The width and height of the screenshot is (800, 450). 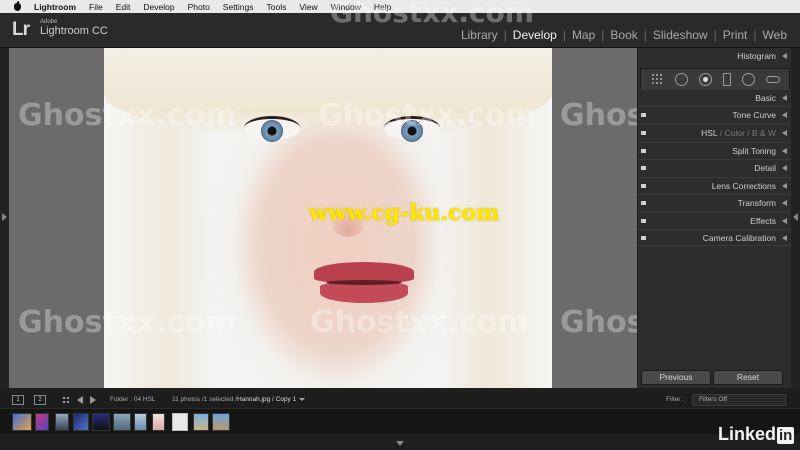 I want to click on panel-histogram-label: Histogram, so click(x=756, y=56).